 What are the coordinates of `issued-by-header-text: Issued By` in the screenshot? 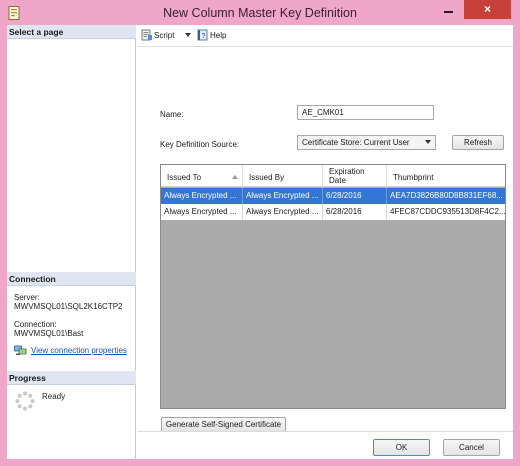 It's located at (267, 177).